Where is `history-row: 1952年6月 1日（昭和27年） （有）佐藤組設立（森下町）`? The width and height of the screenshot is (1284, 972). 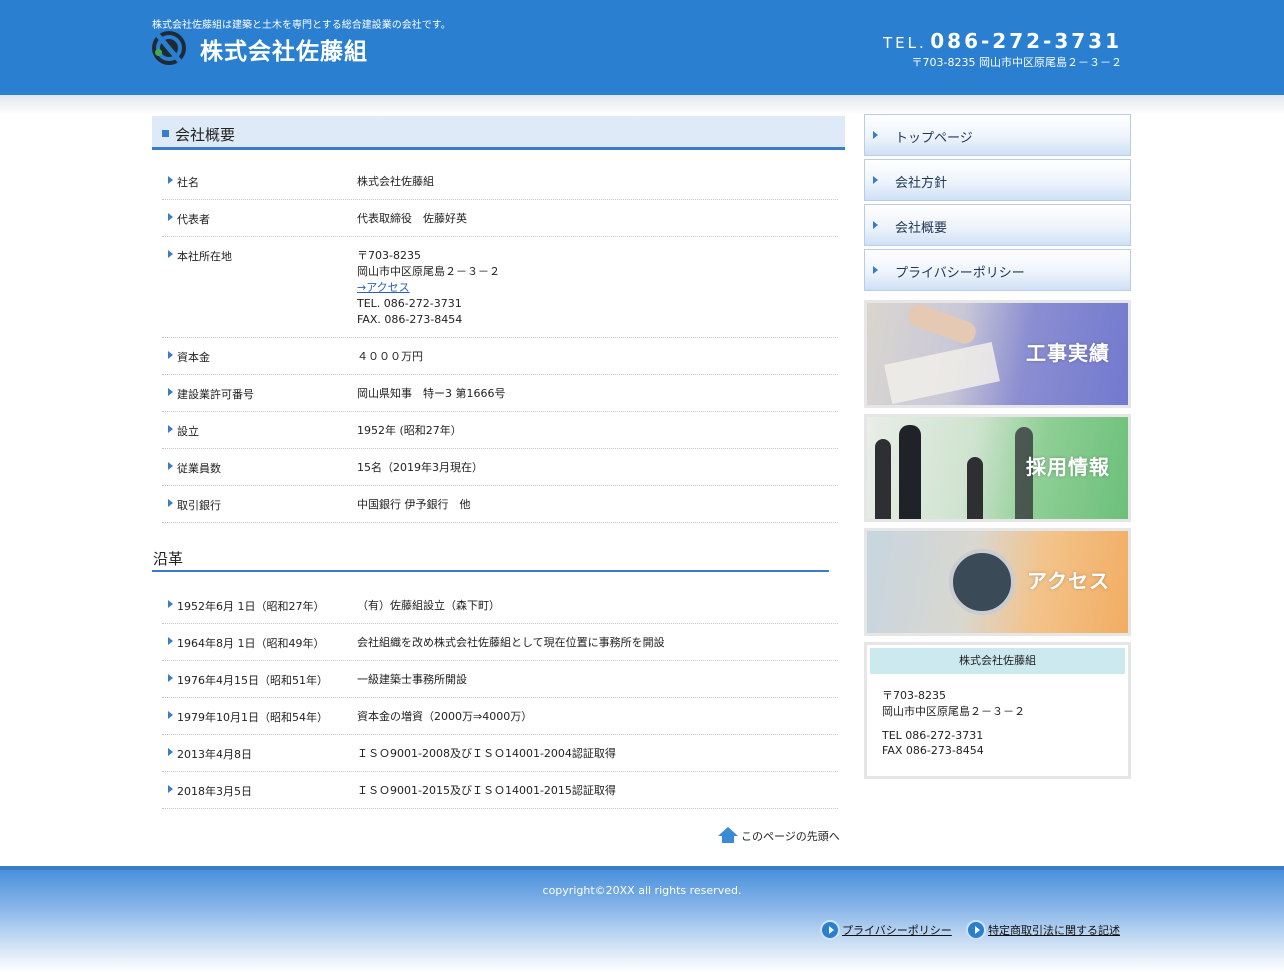
history-row: 1952年6月 1日（昭和27年） （有）佐藤組設立（森下町） is located at coordinates (500, 608).